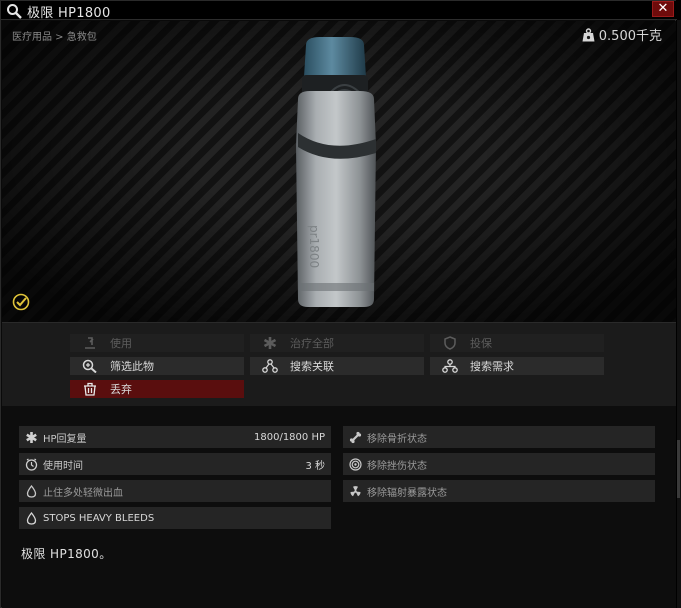 The image size is (681, 608). Describe the element at coordinates (517, 366) in the screenshot. I see `search-required-button: 搜索需求` at that location.